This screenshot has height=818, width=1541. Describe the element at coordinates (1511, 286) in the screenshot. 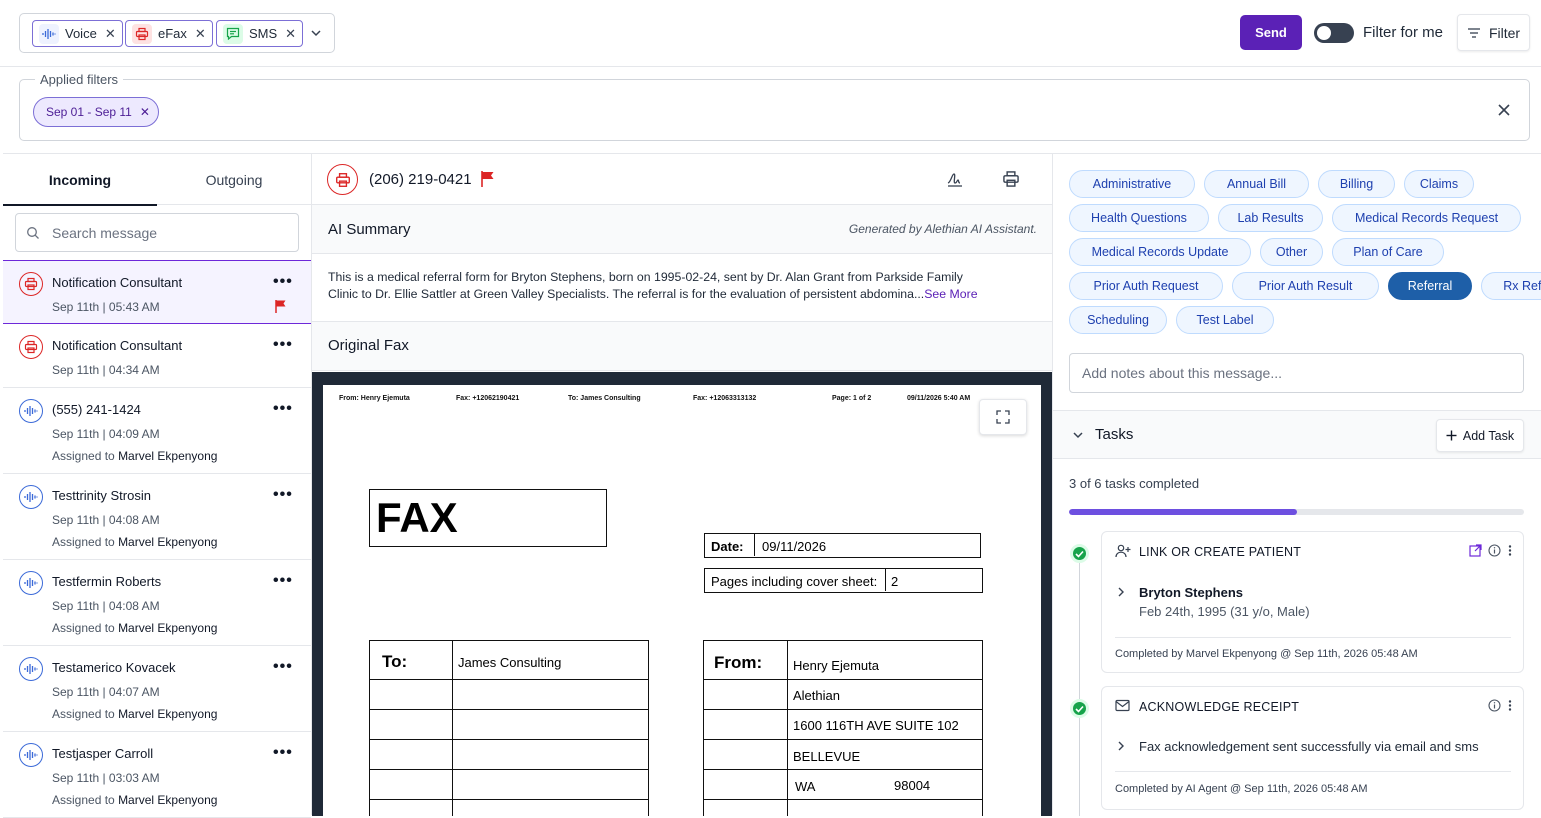

I see `label-chip: Rx Refill` at that location.